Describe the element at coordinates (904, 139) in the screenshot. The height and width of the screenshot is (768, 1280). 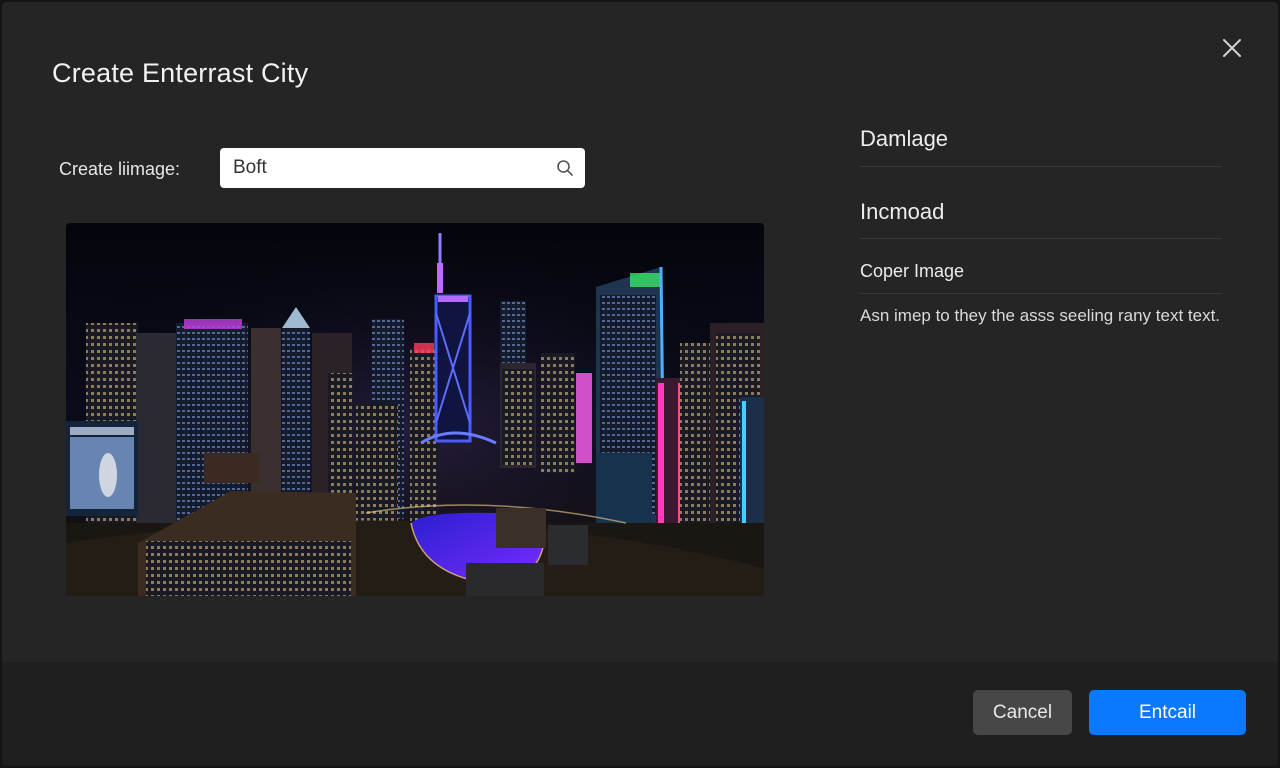
I see `sidebar-item-damlage: Damlage` at that location.